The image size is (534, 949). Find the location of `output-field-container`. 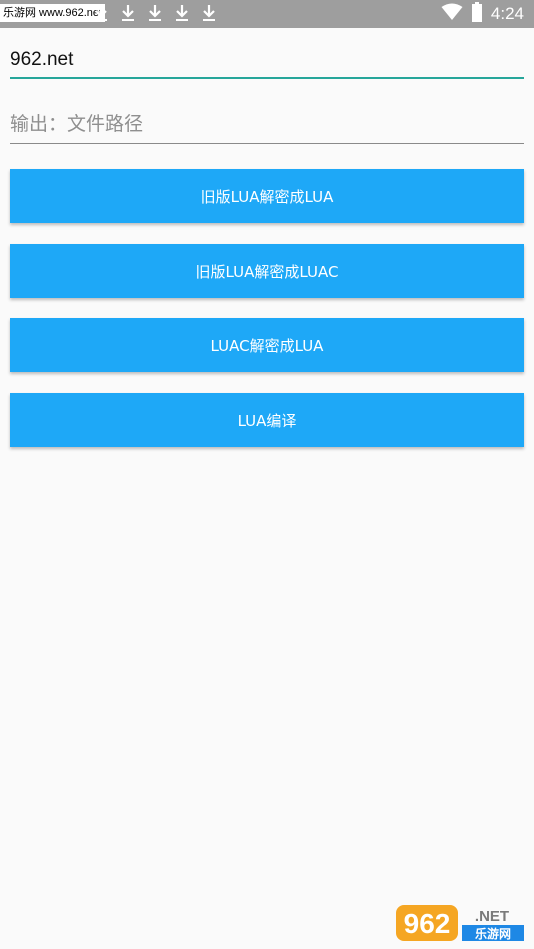

output-field-container is located at coordinates (267, 127).